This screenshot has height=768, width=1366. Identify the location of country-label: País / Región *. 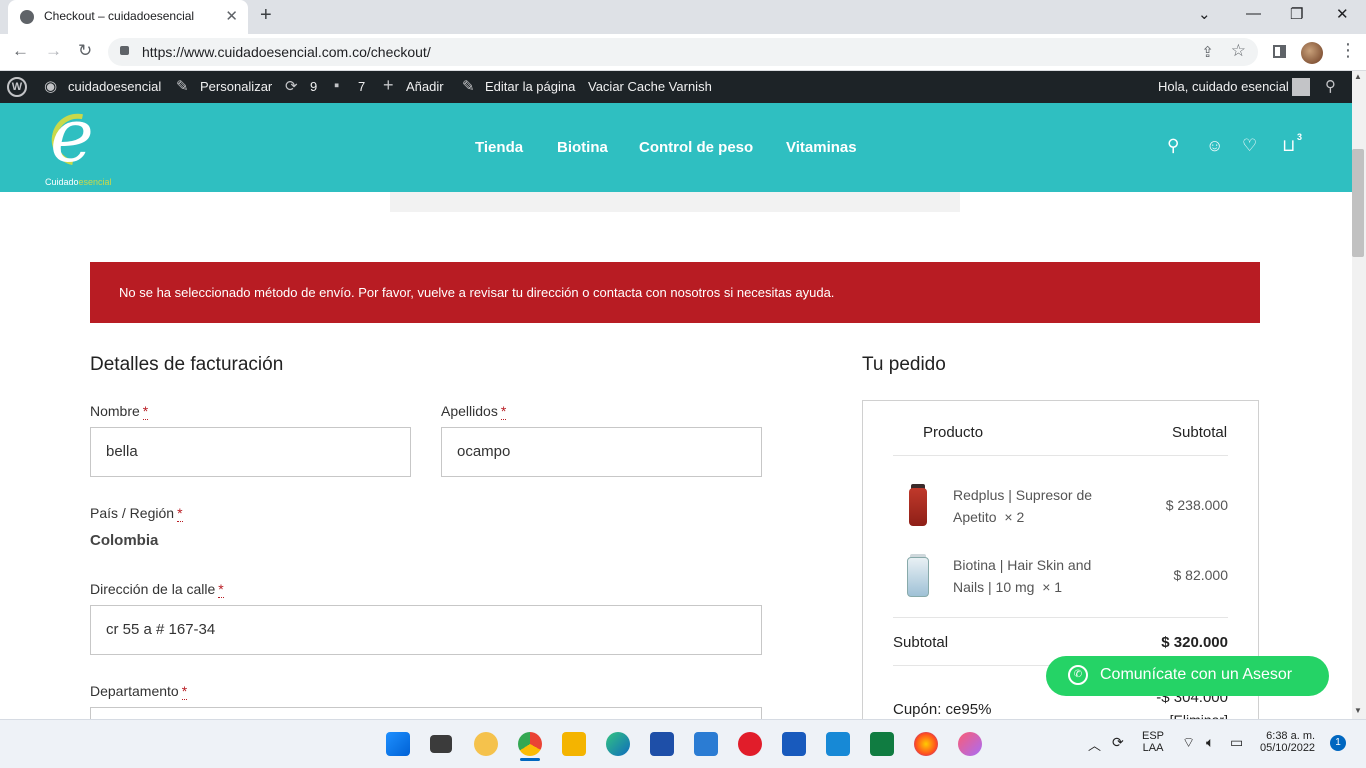
(136, 513).